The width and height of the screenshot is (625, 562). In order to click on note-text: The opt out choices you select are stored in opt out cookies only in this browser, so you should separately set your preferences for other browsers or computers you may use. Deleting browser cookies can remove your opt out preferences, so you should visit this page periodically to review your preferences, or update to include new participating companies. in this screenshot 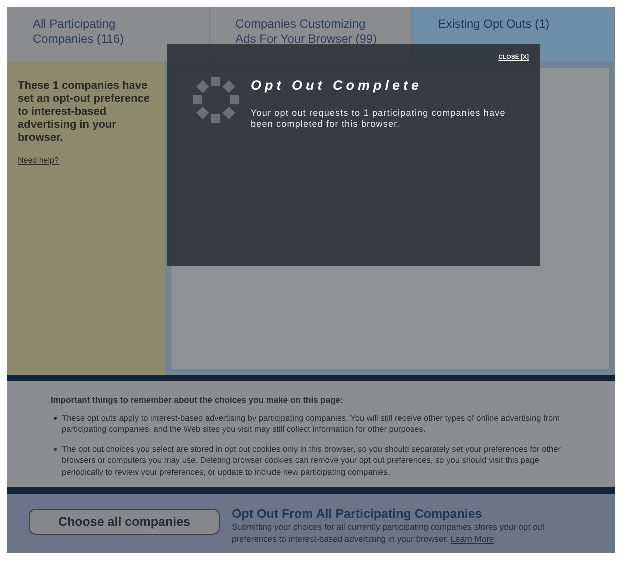, I will do `click(312, 461)`.